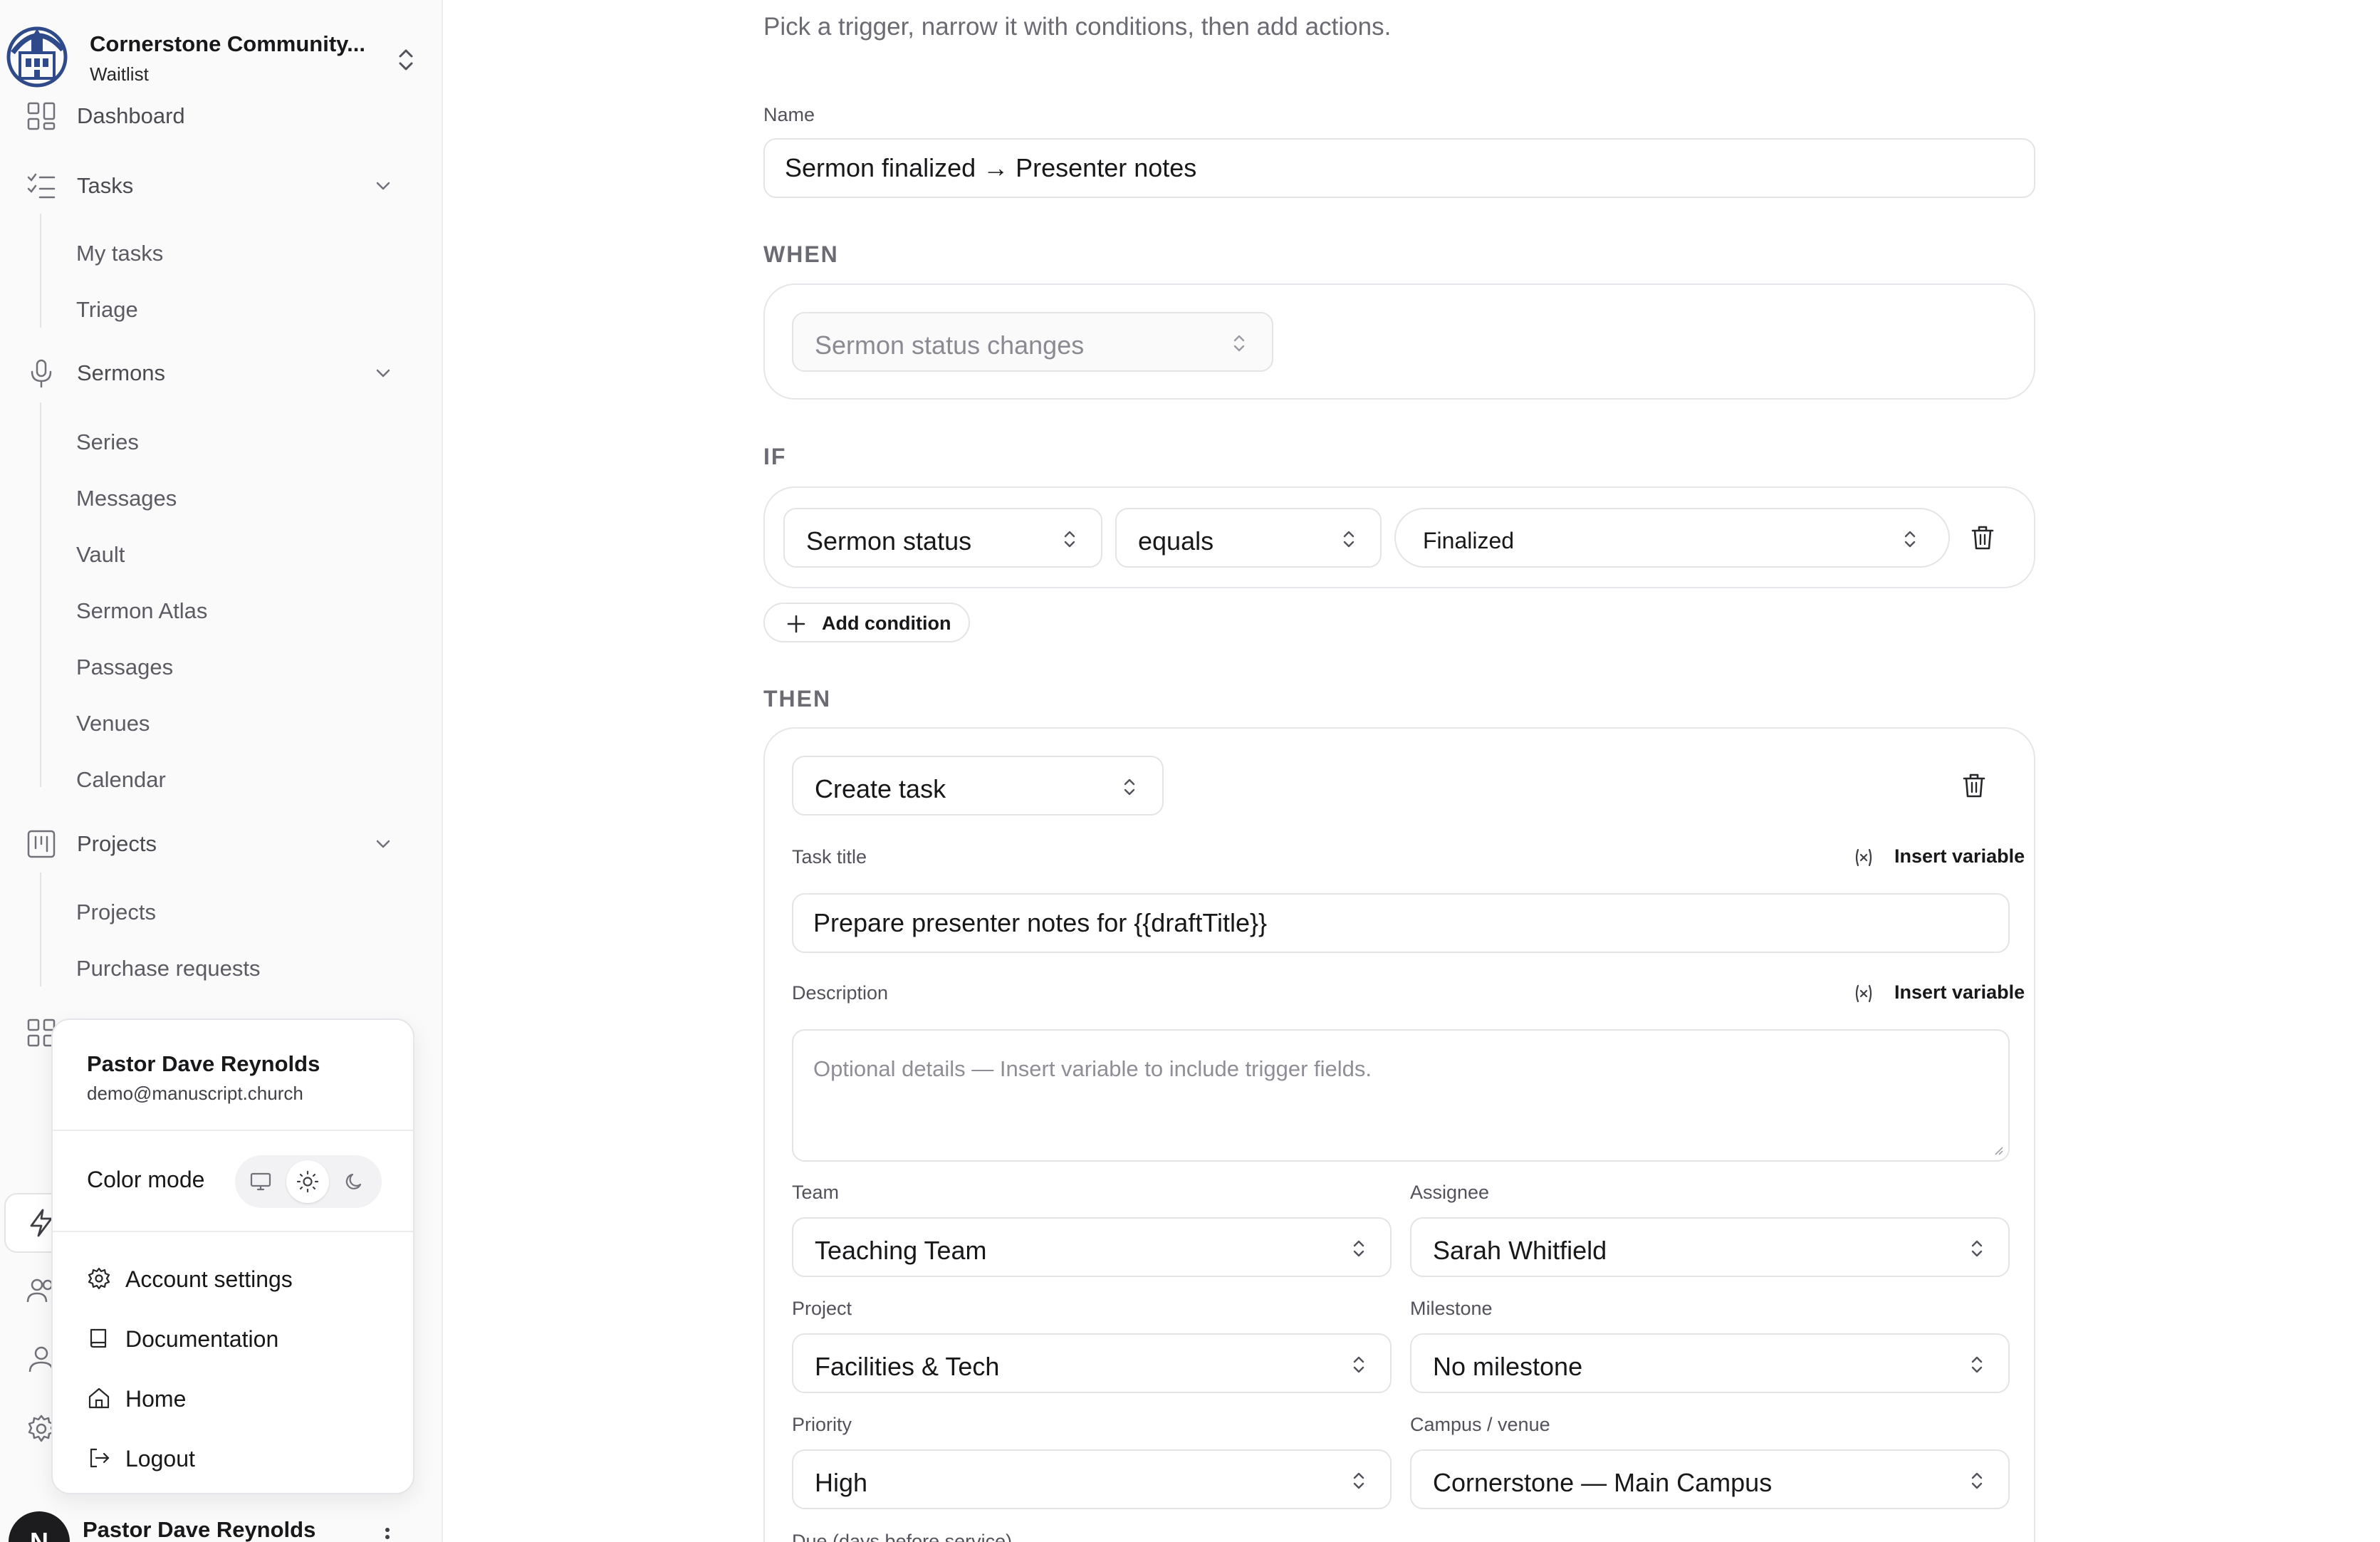 This screenshot has width=2380, height=1542. What do you see at coordinates (816, 1192) in the screenshot?
I see `team-label: Team` at bounding box center [816, 1192].